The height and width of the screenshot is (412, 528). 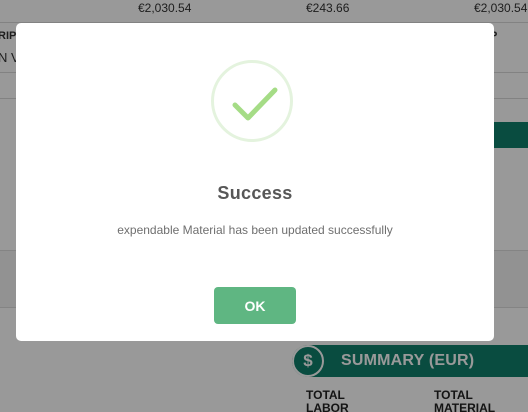 I want to click on success-icon-ring, so click(x=252, y=101).